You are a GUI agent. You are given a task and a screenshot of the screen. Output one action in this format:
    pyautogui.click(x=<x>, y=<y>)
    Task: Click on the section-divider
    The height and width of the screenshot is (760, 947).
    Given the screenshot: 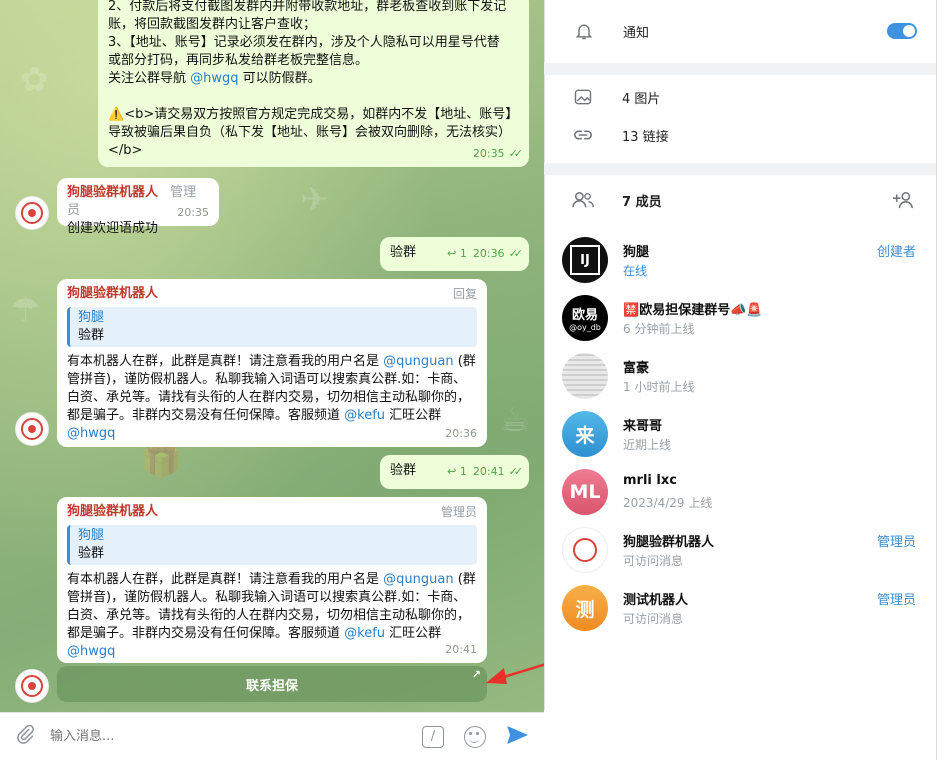 What is the action you would take?
    pyautogui.click(x=740, y=69)
    